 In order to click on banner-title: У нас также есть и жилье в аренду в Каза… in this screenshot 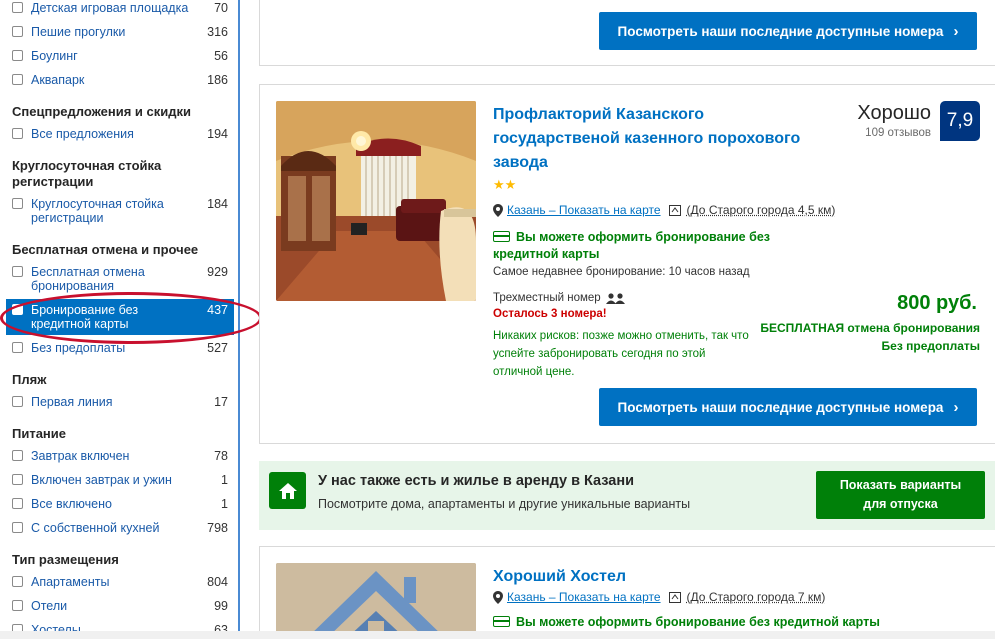, I will do `click(476, 481)`.